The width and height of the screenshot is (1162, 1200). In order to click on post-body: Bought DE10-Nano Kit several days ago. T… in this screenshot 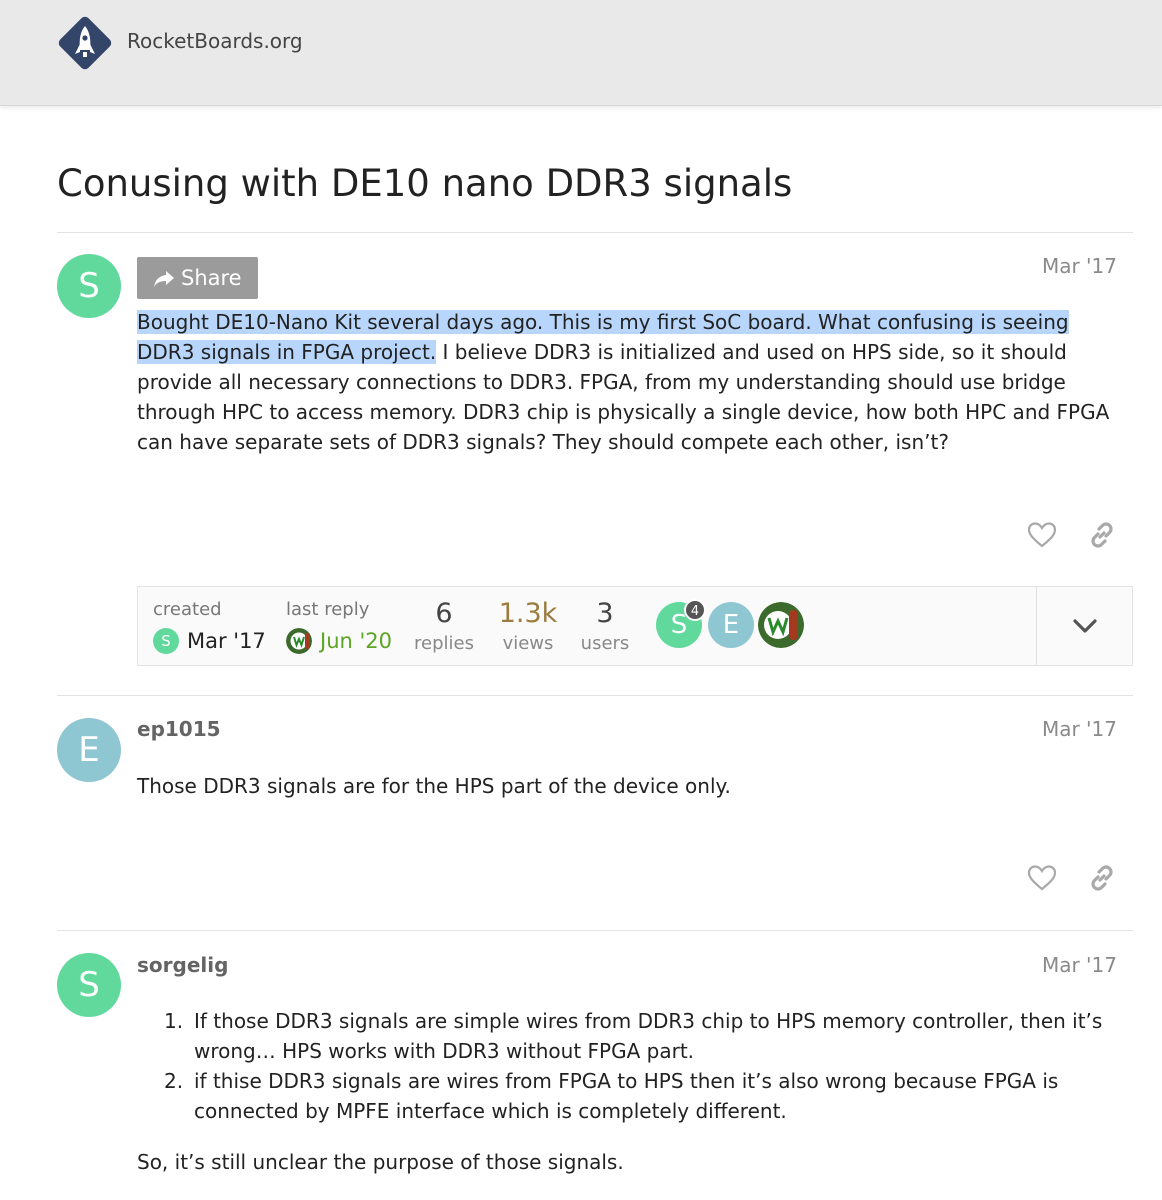, I will do `click(624, 382)`.